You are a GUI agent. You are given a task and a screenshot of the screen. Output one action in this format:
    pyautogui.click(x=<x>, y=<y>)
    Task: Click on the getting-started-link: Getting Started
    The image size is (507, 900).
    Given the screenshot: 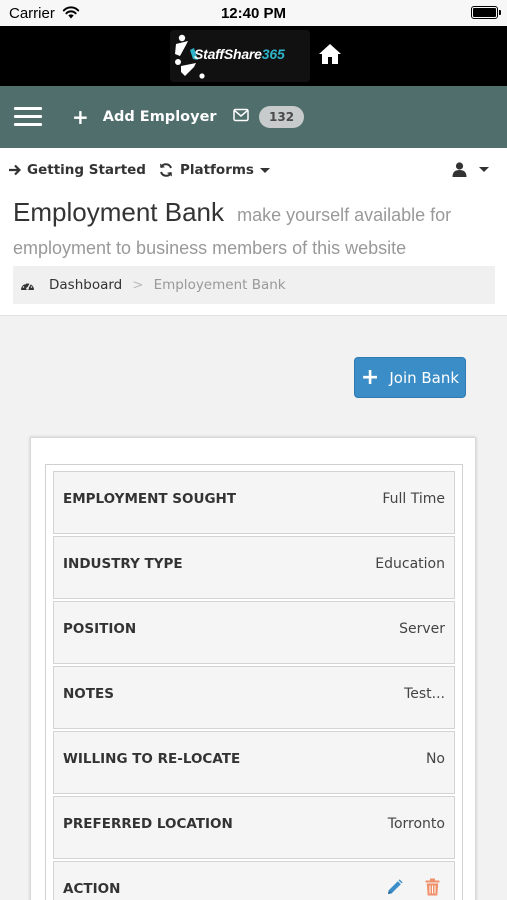 What is the action you would take?
    pyautogui.click(x=77, y=170)
    